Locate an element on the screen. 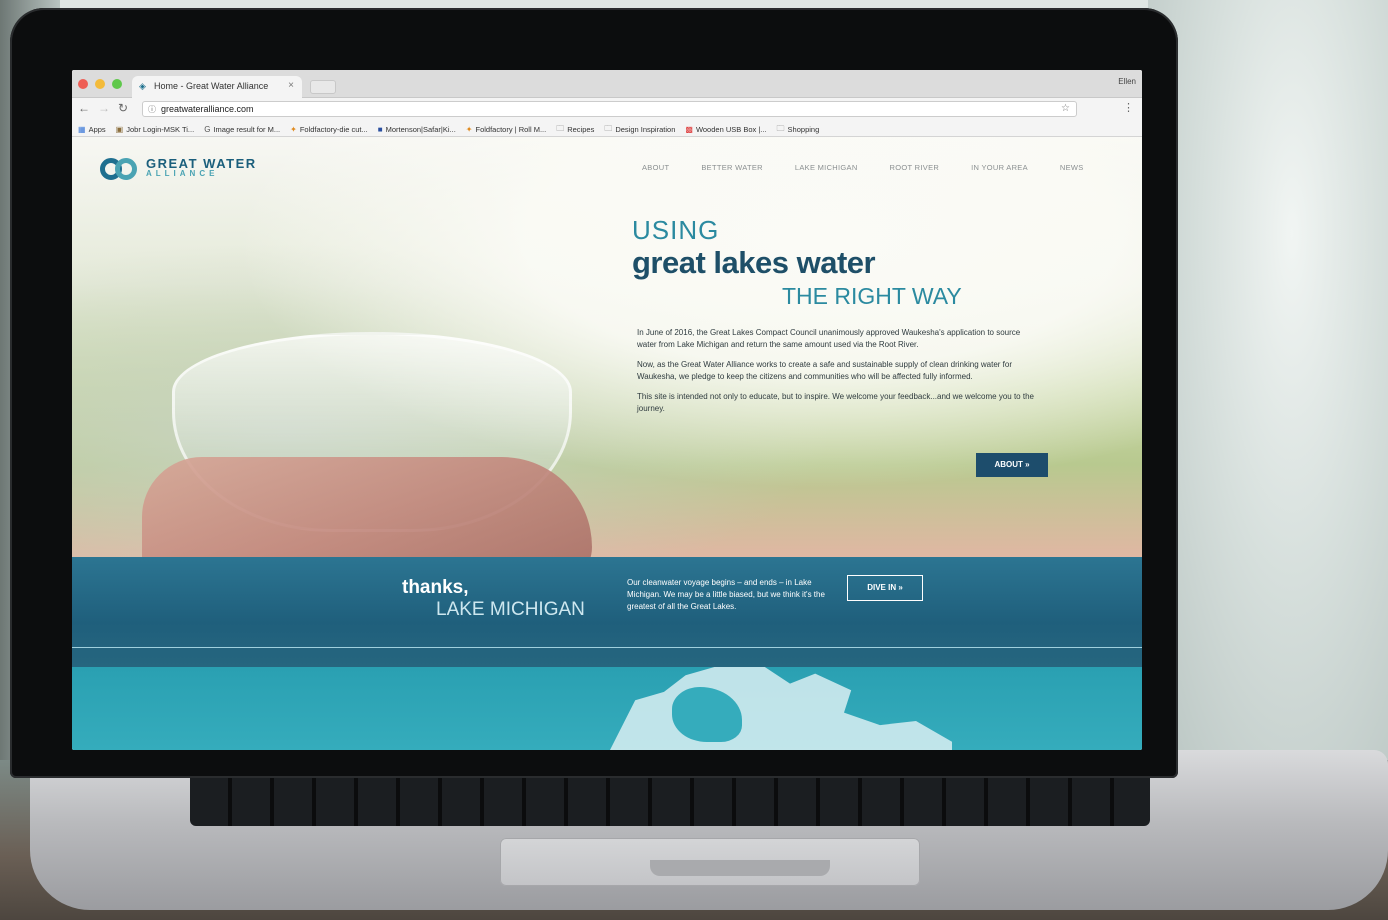 This screenshot has width=1388, height=920. logo-mark-icon is located at coordinates (120, 169).